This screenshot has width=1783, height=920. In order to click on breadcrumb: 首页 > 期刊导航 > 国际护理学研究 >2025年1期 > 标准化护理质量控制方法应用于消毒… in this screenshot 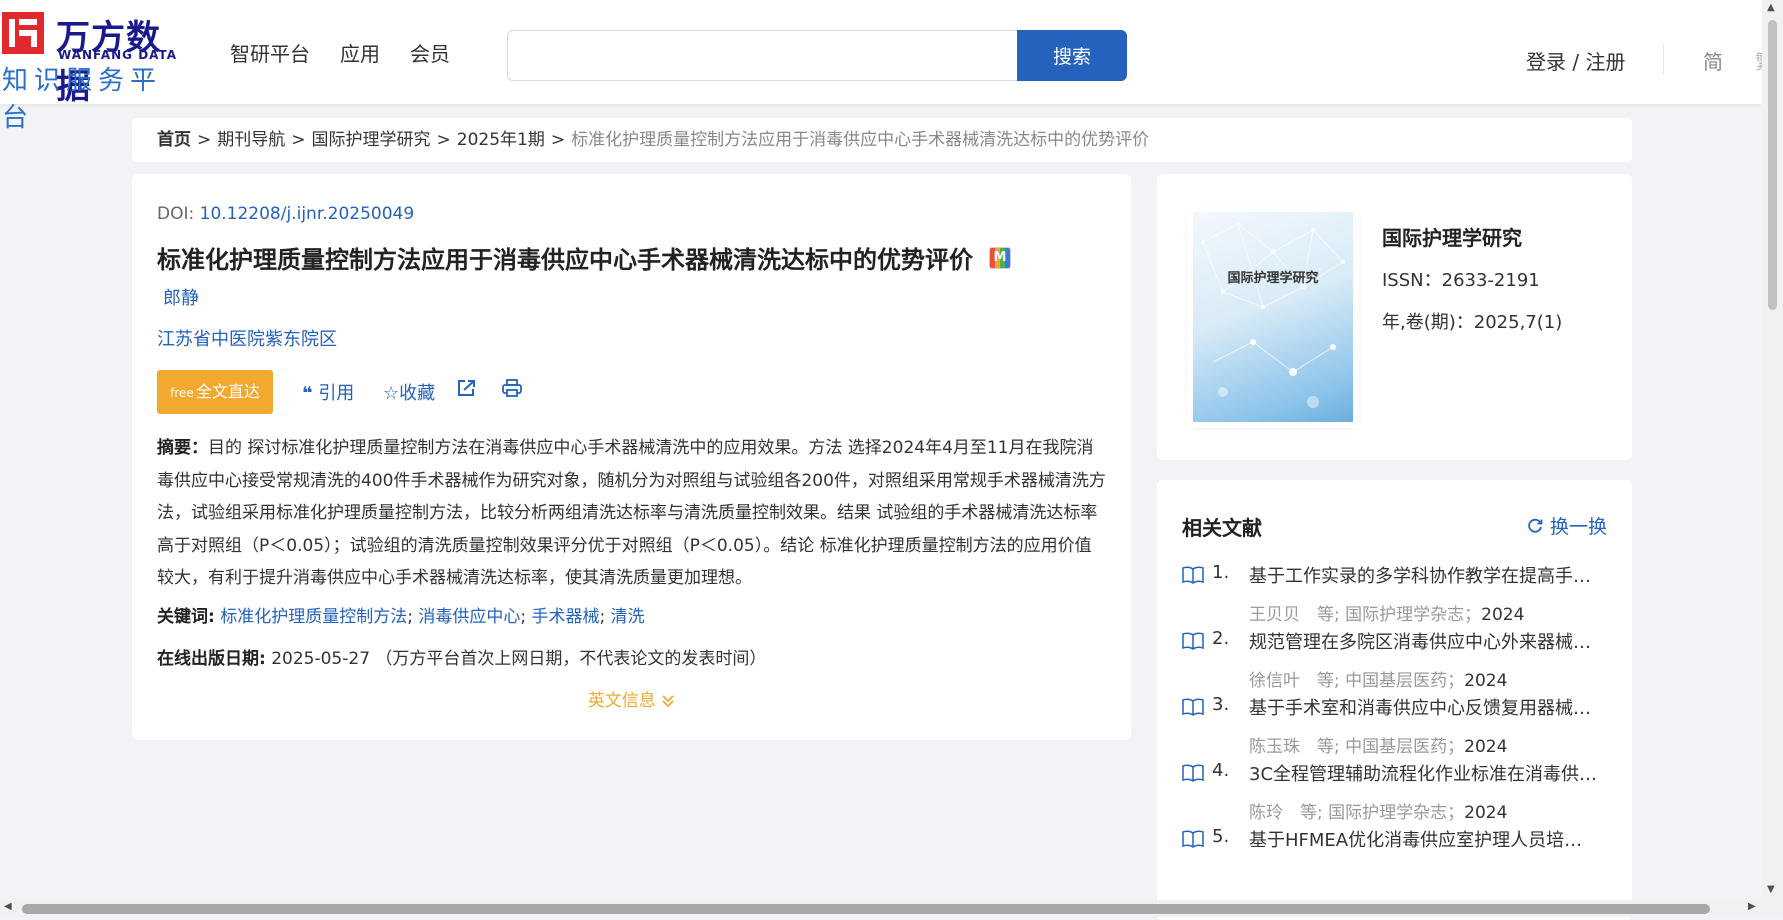, I will do `click(882, 140)`.